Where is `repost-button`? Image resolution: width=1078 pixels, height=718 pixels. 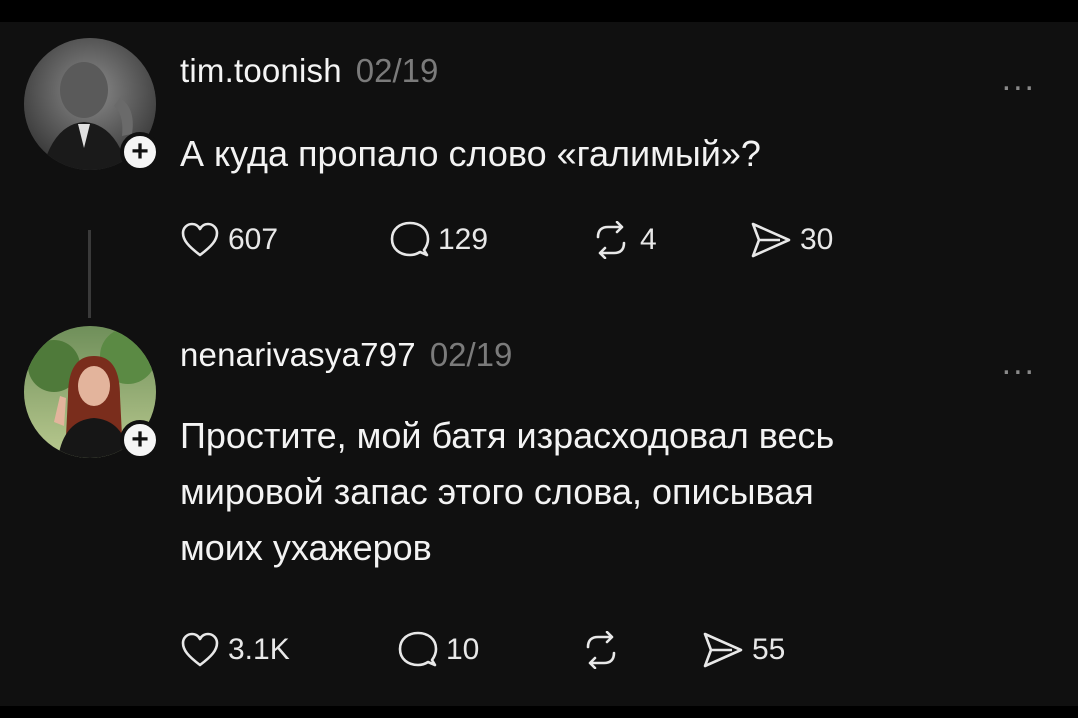 repost-button is located at coordinates (641, 650).